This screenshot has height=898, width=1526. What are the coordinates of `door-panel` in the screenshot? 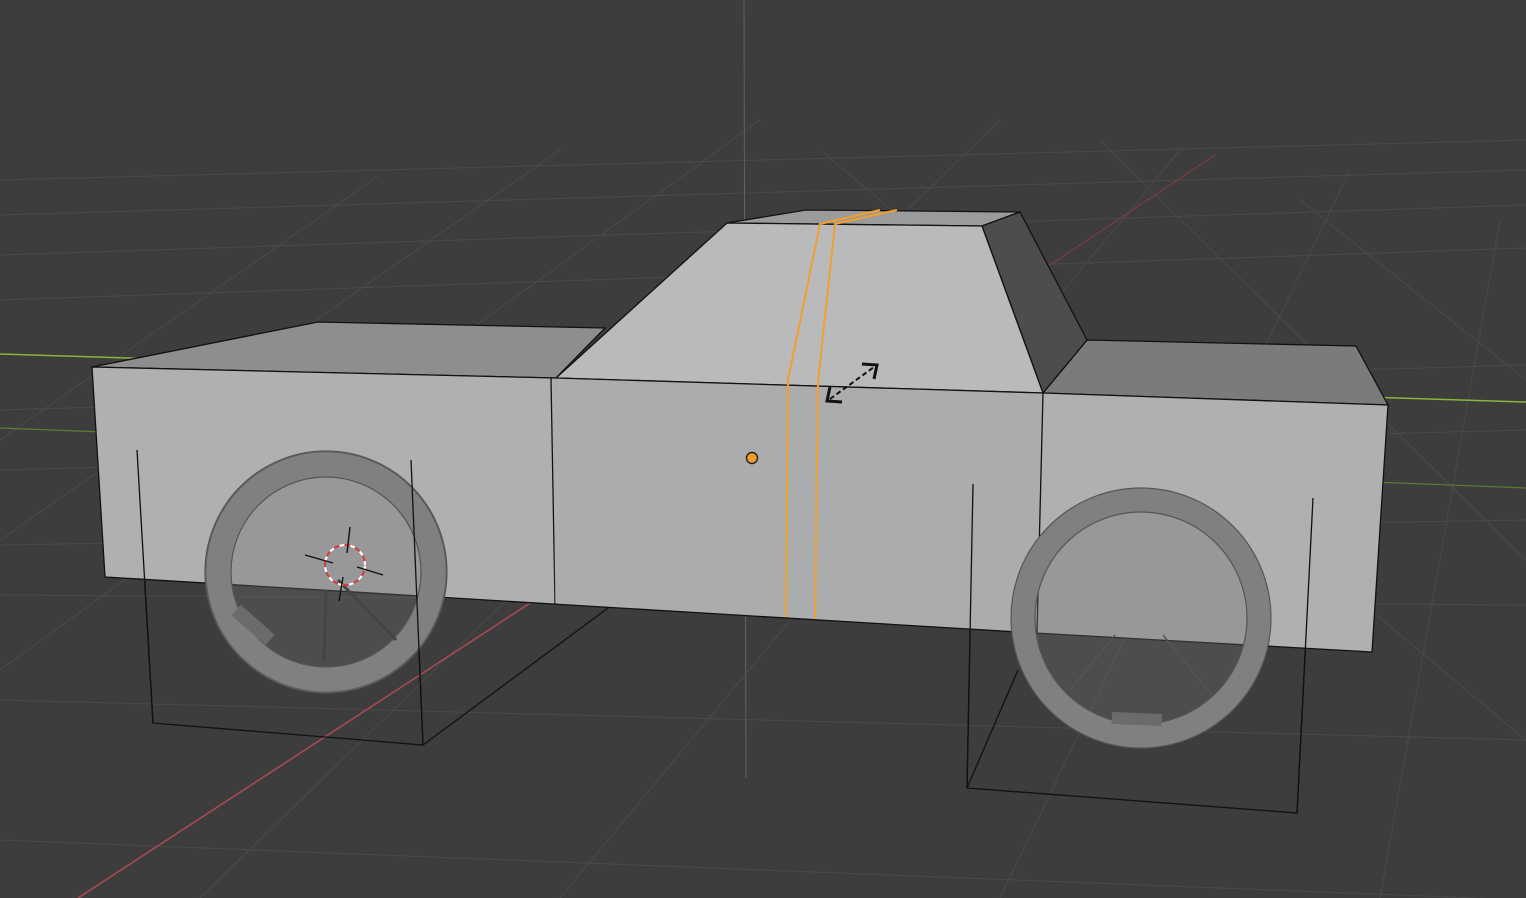 It's located at (797, 505).